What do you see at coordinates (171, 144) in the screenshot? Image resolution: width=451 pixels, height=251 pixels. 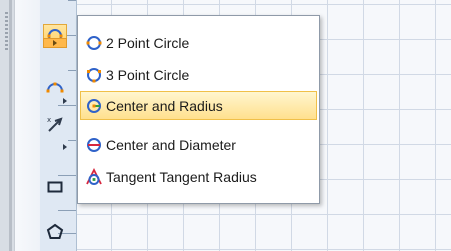 I see `menu-item-label: Center and Diameter` at bounding box center [171, 144].